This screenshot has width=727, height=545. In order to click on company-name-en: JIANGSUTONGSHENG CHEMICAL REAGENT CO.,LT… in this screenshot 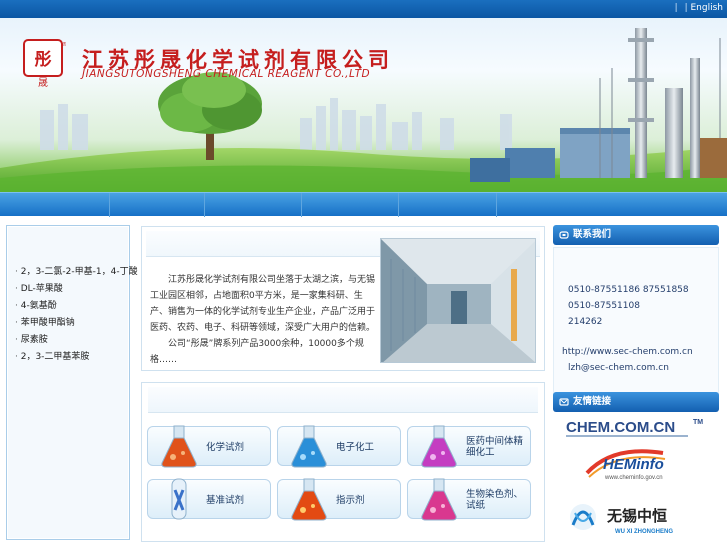, I will do `click(226, 74)`.